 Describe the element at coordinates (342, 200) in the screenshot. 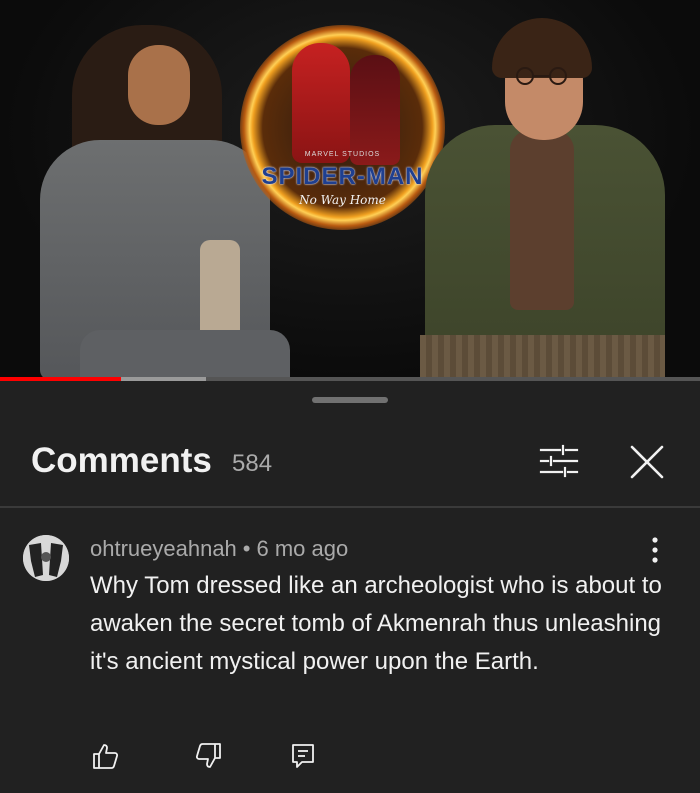

I see `poster-subtitle: No Way Home` at that location.